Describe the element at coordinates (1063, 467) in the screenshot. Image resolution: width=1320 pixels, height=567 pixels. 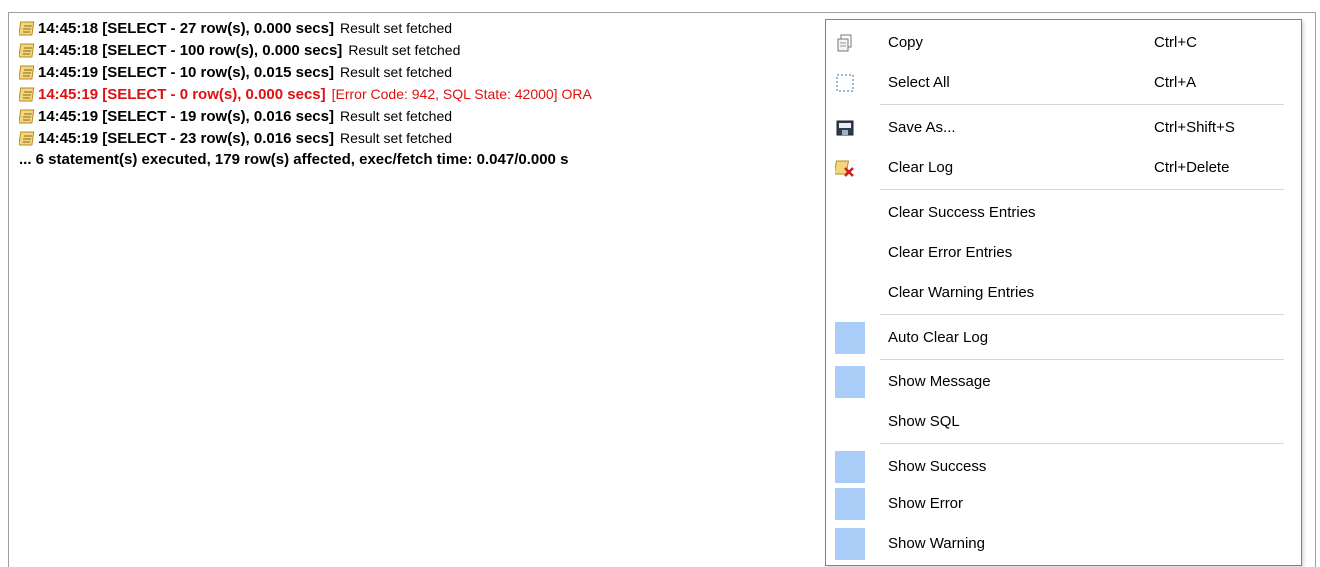
I see `menu-item-show-success: Show Success` at that location.